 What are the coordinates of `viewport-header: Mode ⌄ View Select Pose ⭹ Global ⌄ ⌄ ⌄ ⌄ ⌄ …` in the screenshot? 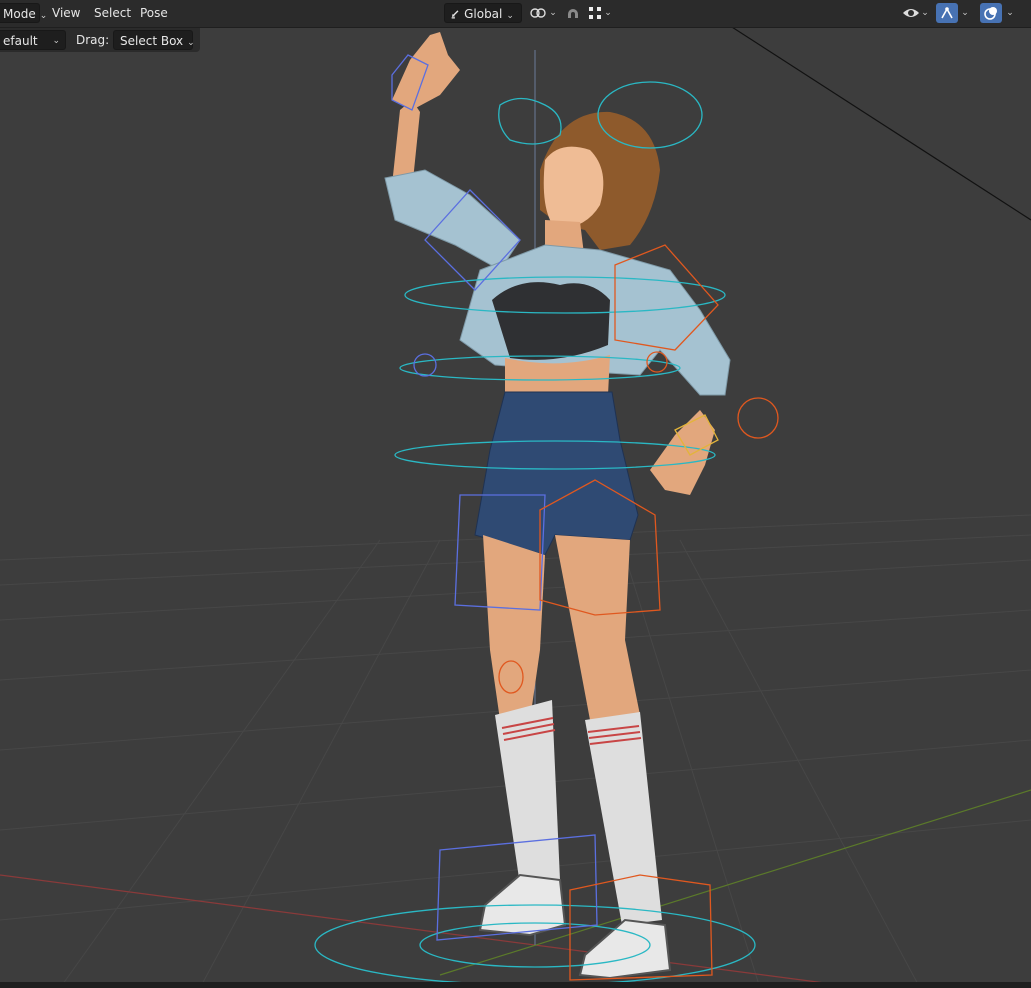 It's located at (515, 14).